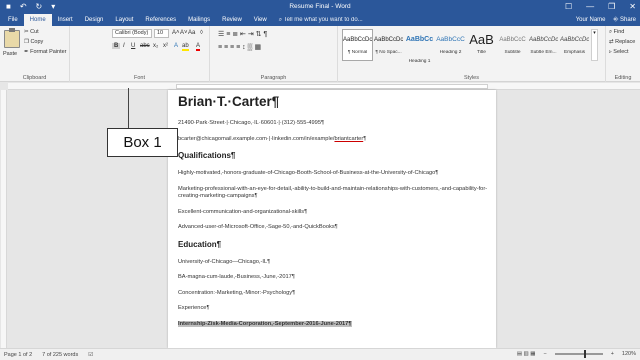 The height and width of the screenshot is (360, 640). What do you see at coordinates (273, 78) in the screenshot?
I see `paragraph-label: Paragraph` at bounding box center [273, 78].